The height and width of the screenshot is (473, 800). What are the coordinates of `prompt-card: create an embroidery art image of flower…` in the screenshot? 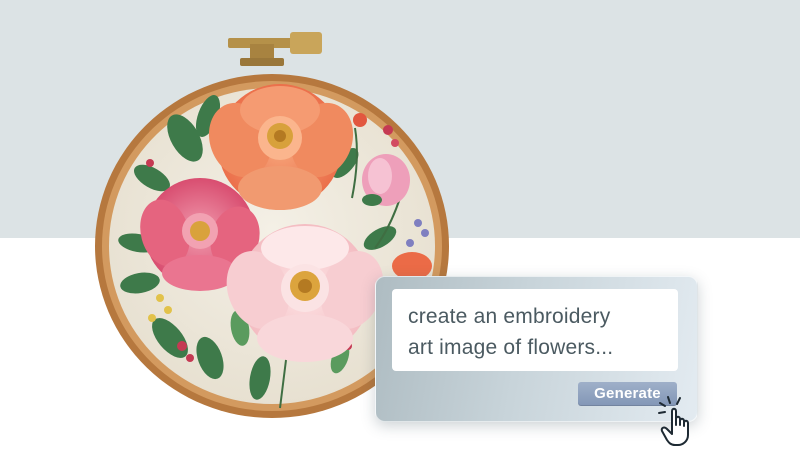 It's located at (536, 349).